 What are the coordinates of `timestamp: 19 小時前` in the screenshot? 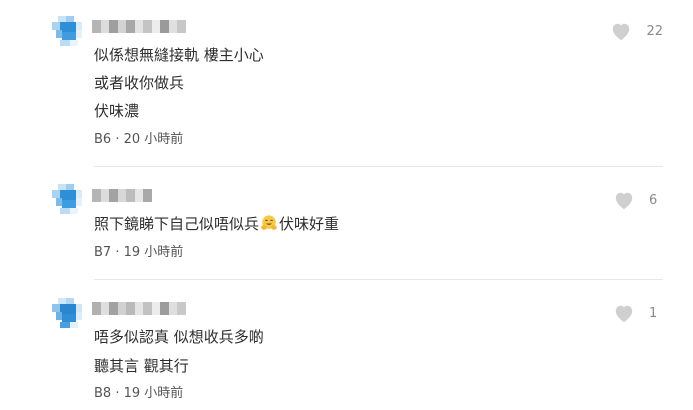 It's located at (153, 393).